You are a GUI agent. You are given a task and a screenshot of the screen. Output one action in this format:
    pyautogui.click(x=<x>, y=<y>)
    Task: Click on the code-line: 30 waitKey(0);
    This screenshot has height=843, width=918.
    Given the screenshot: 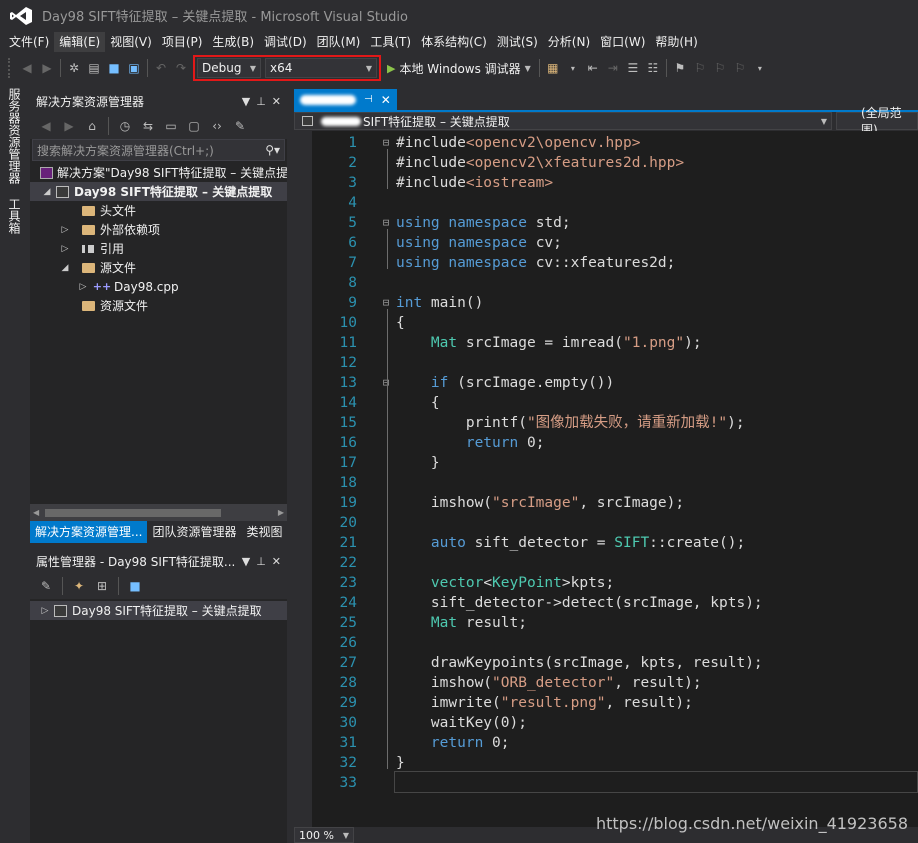 What is the action you would take?
    pyautogui.click(x=615, y=723)
    